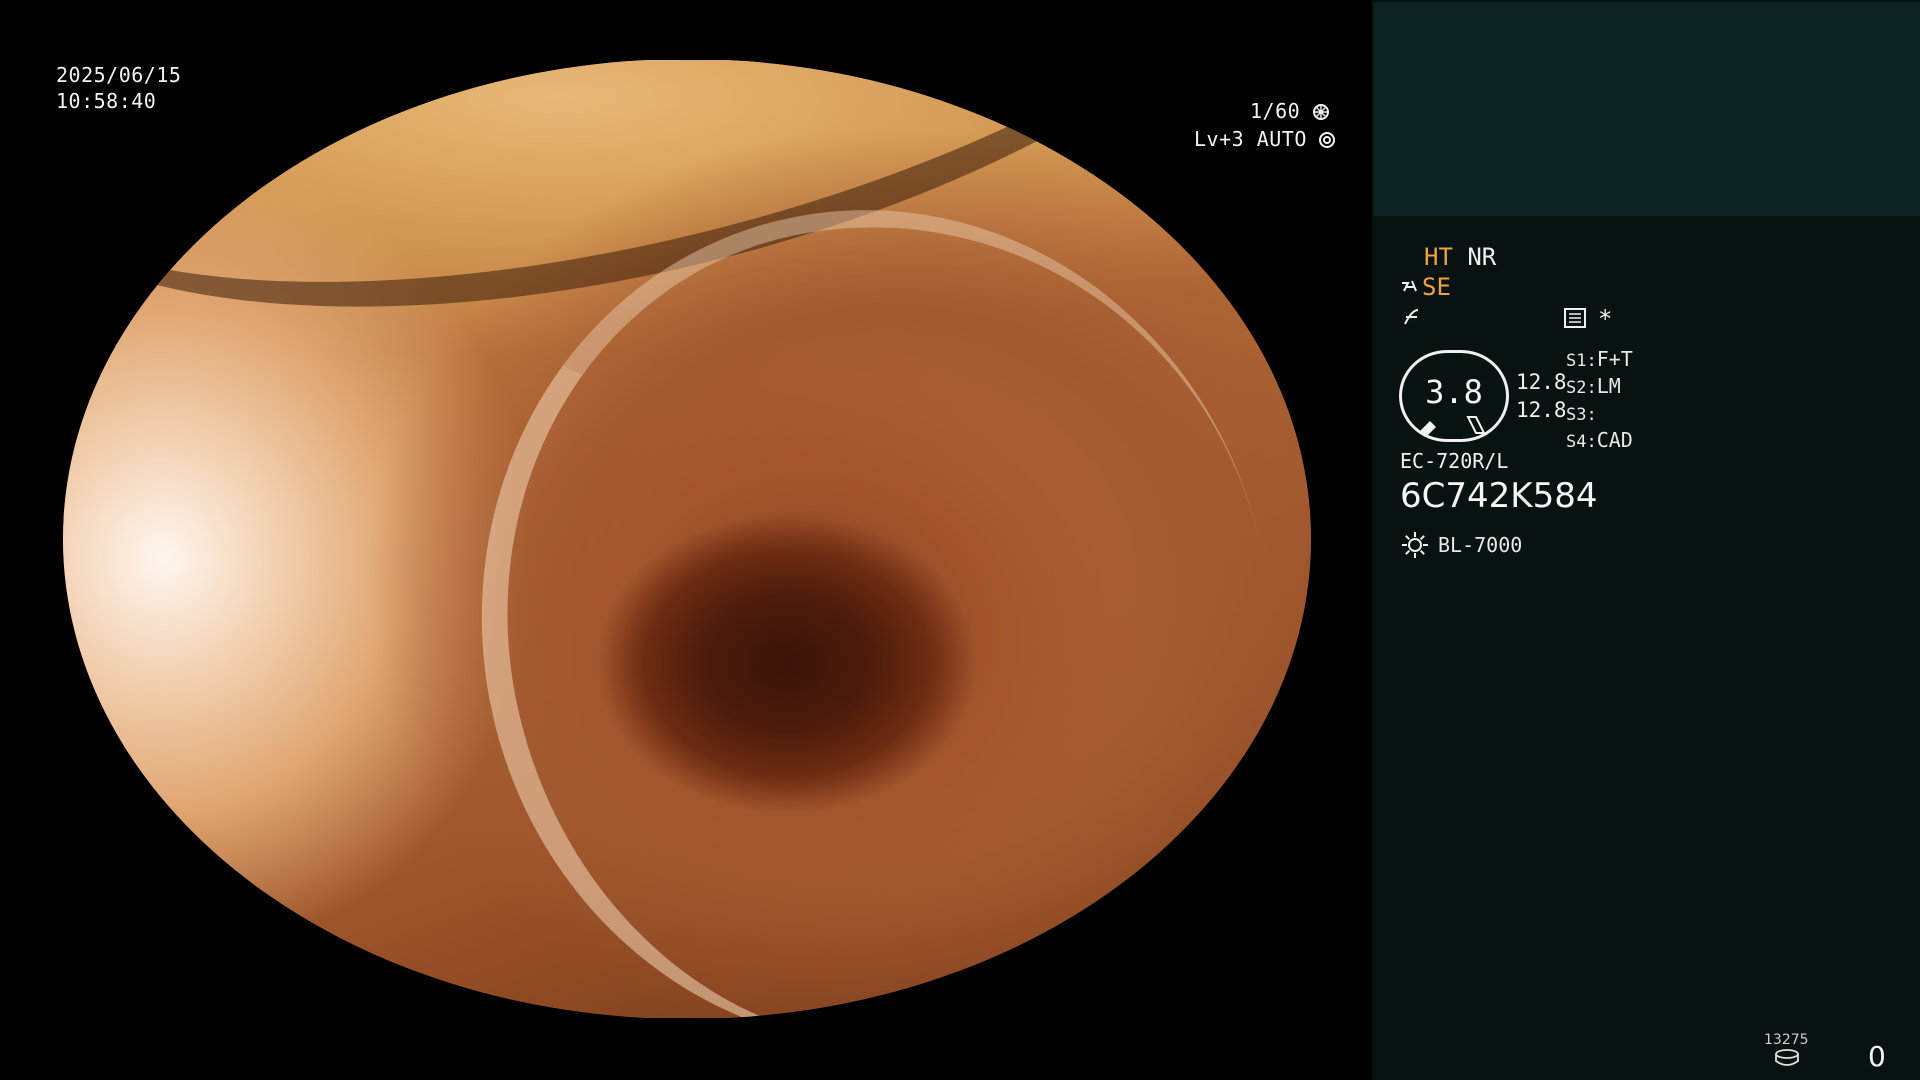 Image resolution: width=1920 pixels, height=1080 pixels. Describe the element at coordinates (119, 75) in the screenshot. I see `date-label: 2025/06/15` at that location.